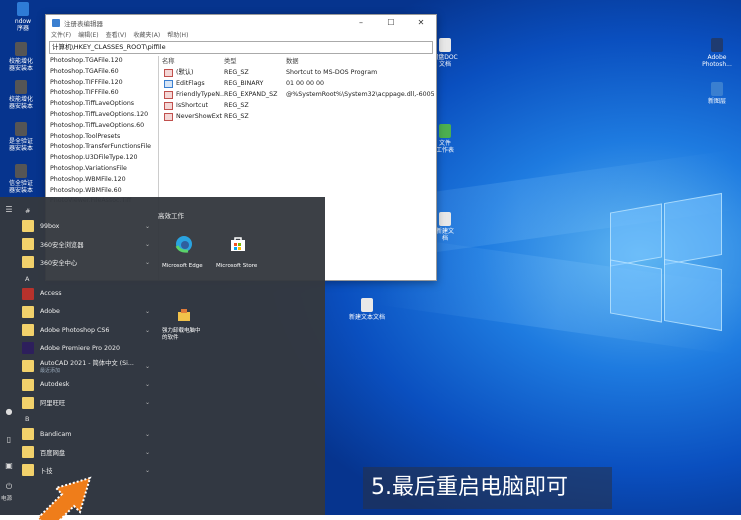 The width and height of the screenshot is (741, 520). I want to click on menu-edit: 编辑(E), so click(88, 35).